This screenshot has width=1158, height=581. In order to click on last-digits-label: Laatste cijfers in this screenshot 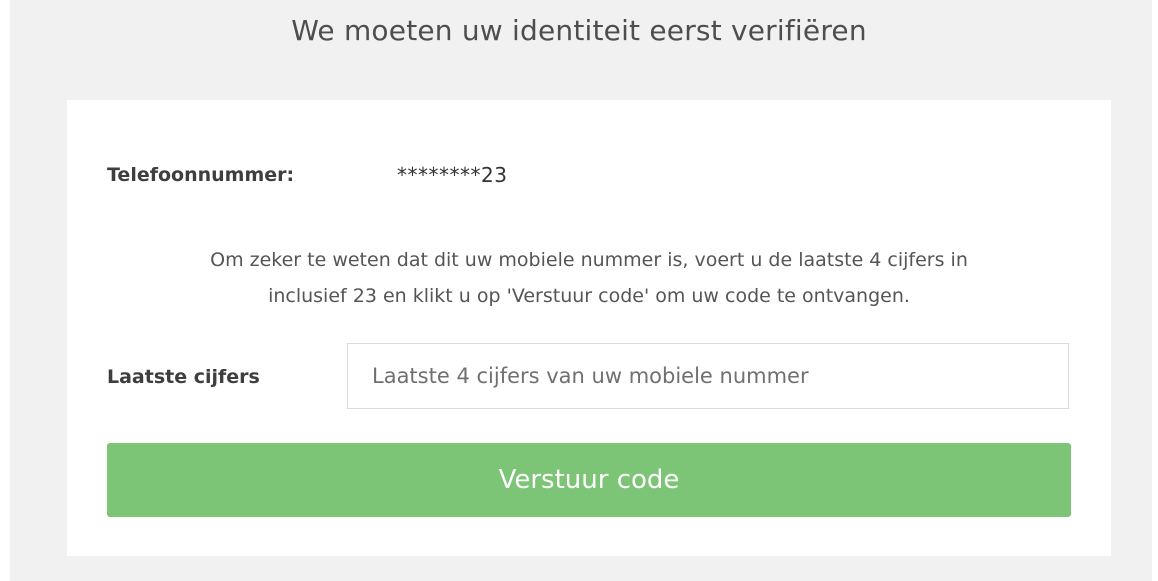, I will do `click(183, 377)`.